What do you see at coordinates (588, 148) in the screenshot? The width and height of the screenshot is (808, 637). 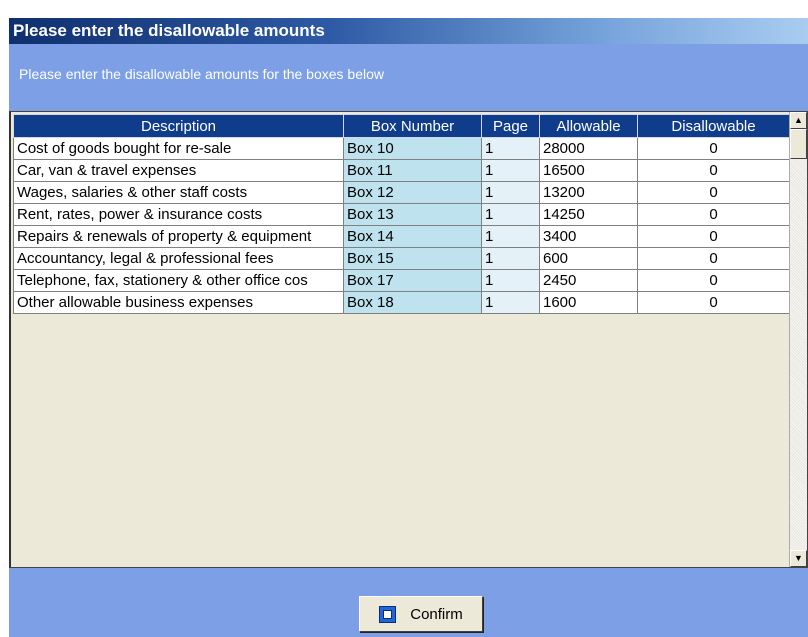 I see `allowable-cell: 28000` at bounding box center [588, 148].